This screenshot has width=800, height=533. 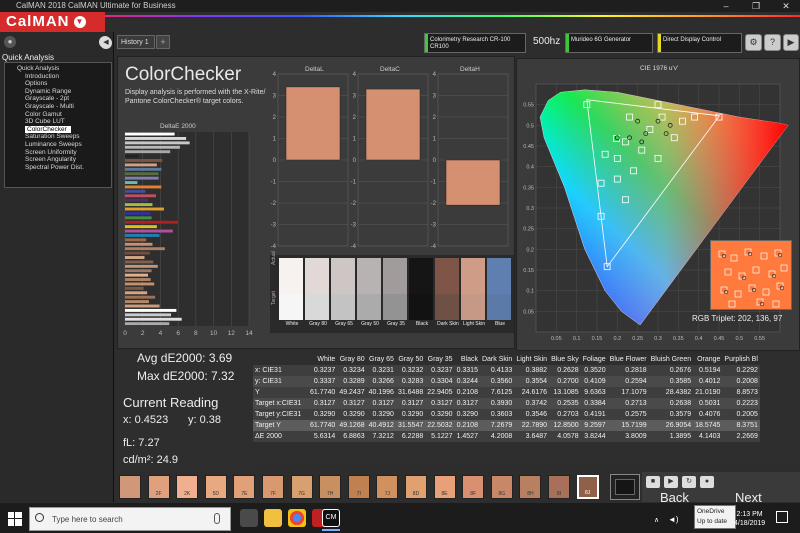 I want to click on workflow-item-options: Options, so click(x=59, y=84).